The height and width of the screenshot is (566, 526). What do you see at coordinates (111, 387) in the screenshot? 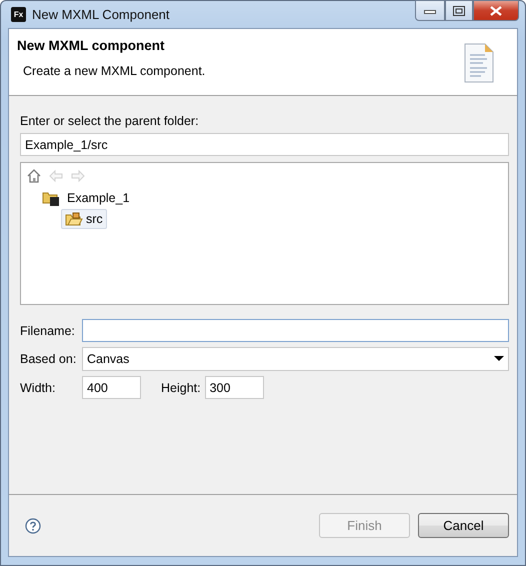
I see `width-field: 400` at bounding box center [111, 387].